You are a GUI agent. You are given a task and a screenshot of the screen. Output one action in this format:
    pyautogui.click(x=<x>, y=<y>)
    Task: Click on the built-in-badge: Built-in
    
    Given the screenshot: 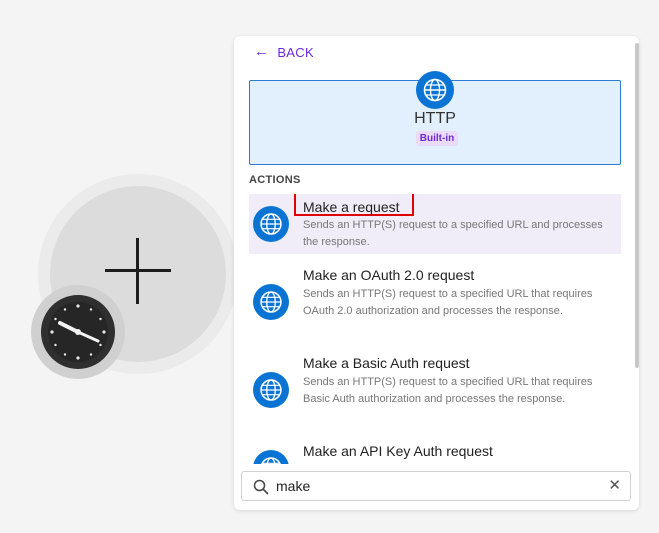 What is the action you would take?
    pyautogui.click(x=437, y=138)
    